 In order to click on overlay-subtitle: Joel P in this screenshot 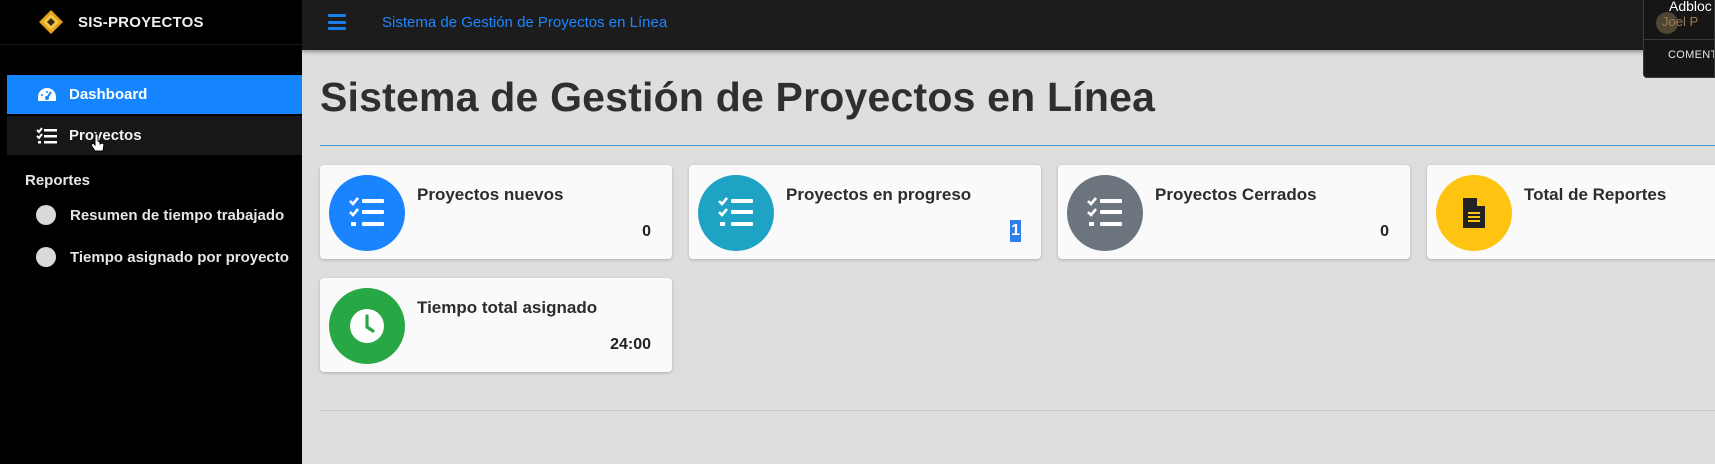, I will do `click(1680, 21)`.